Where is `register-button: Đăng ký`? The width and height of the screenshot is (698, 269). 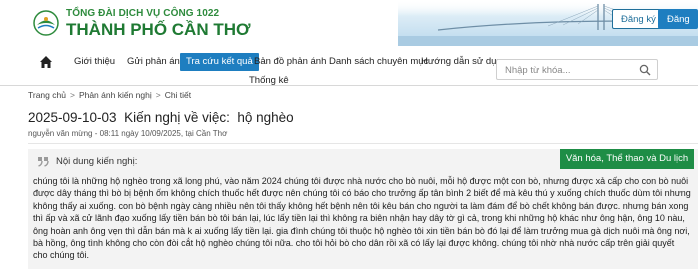
register-button: Đăng ký is located at coordinates (638, 19).